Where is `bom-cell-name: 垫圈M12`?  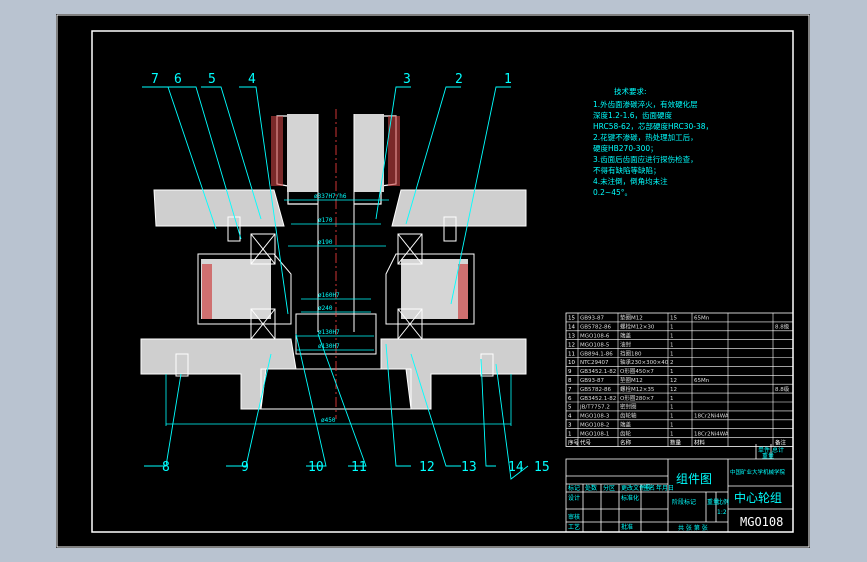 bom-cell-name: 垫圈M12 is located at coordinates (631, 380).